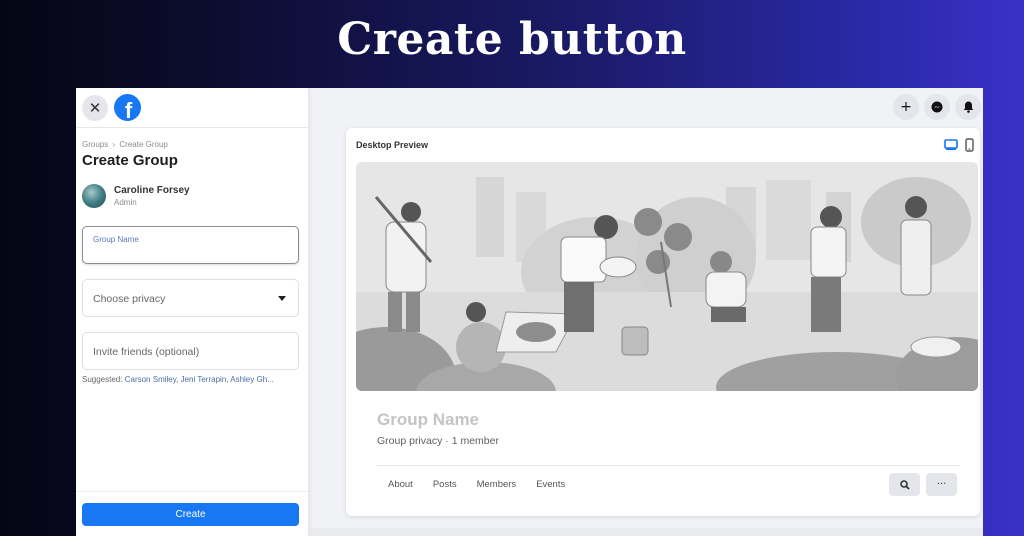  I want to click on close-icon: ✕, so click(95, 107).